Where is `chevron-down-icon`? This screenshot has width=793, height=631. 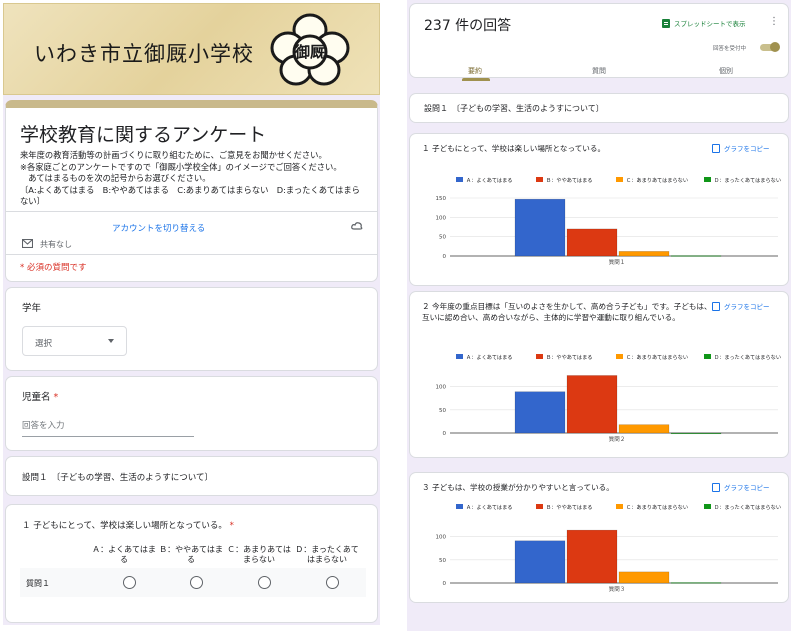
chevron-down-icon is located at coordinates (111, 341).